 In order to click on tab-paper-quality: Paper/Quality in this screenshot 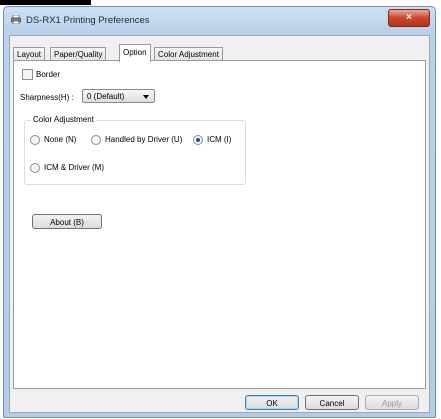, I will do `click(78, 54)`.